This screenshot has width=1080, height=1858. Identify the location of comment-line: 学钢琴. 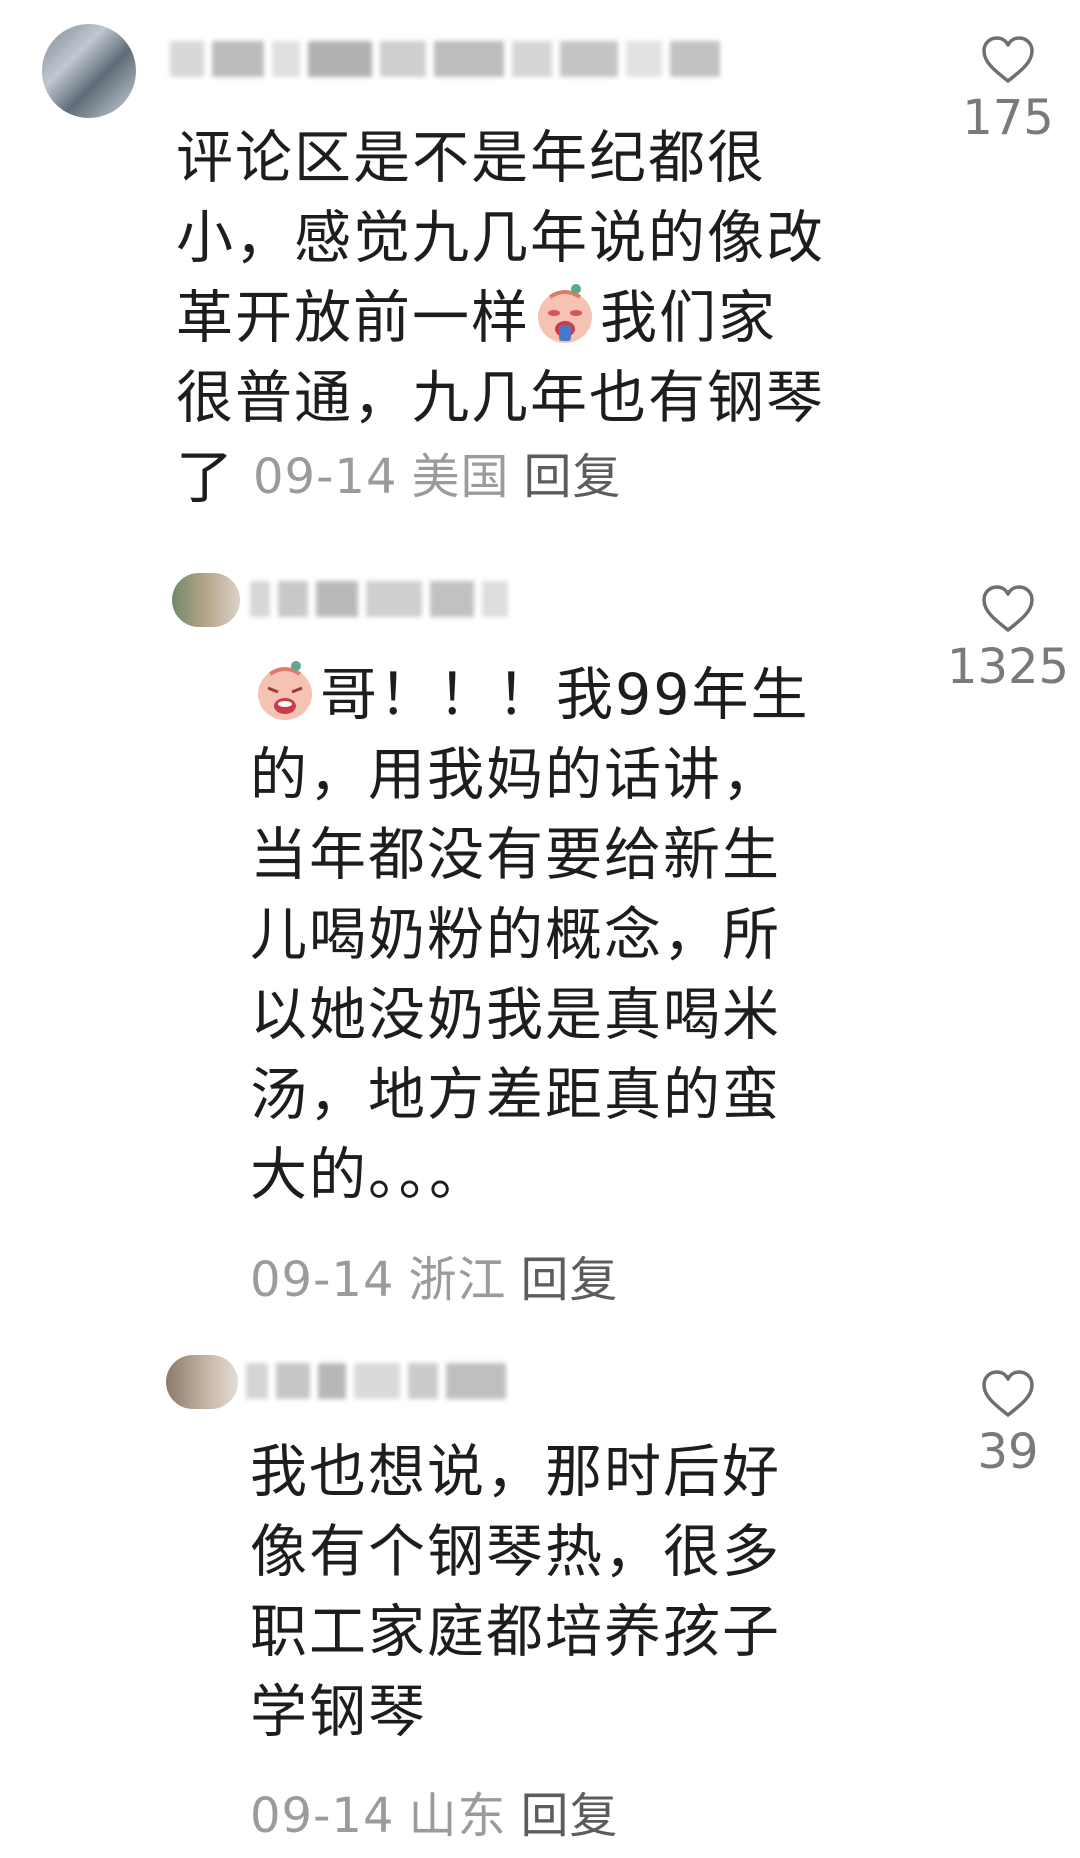
(338, 1712).